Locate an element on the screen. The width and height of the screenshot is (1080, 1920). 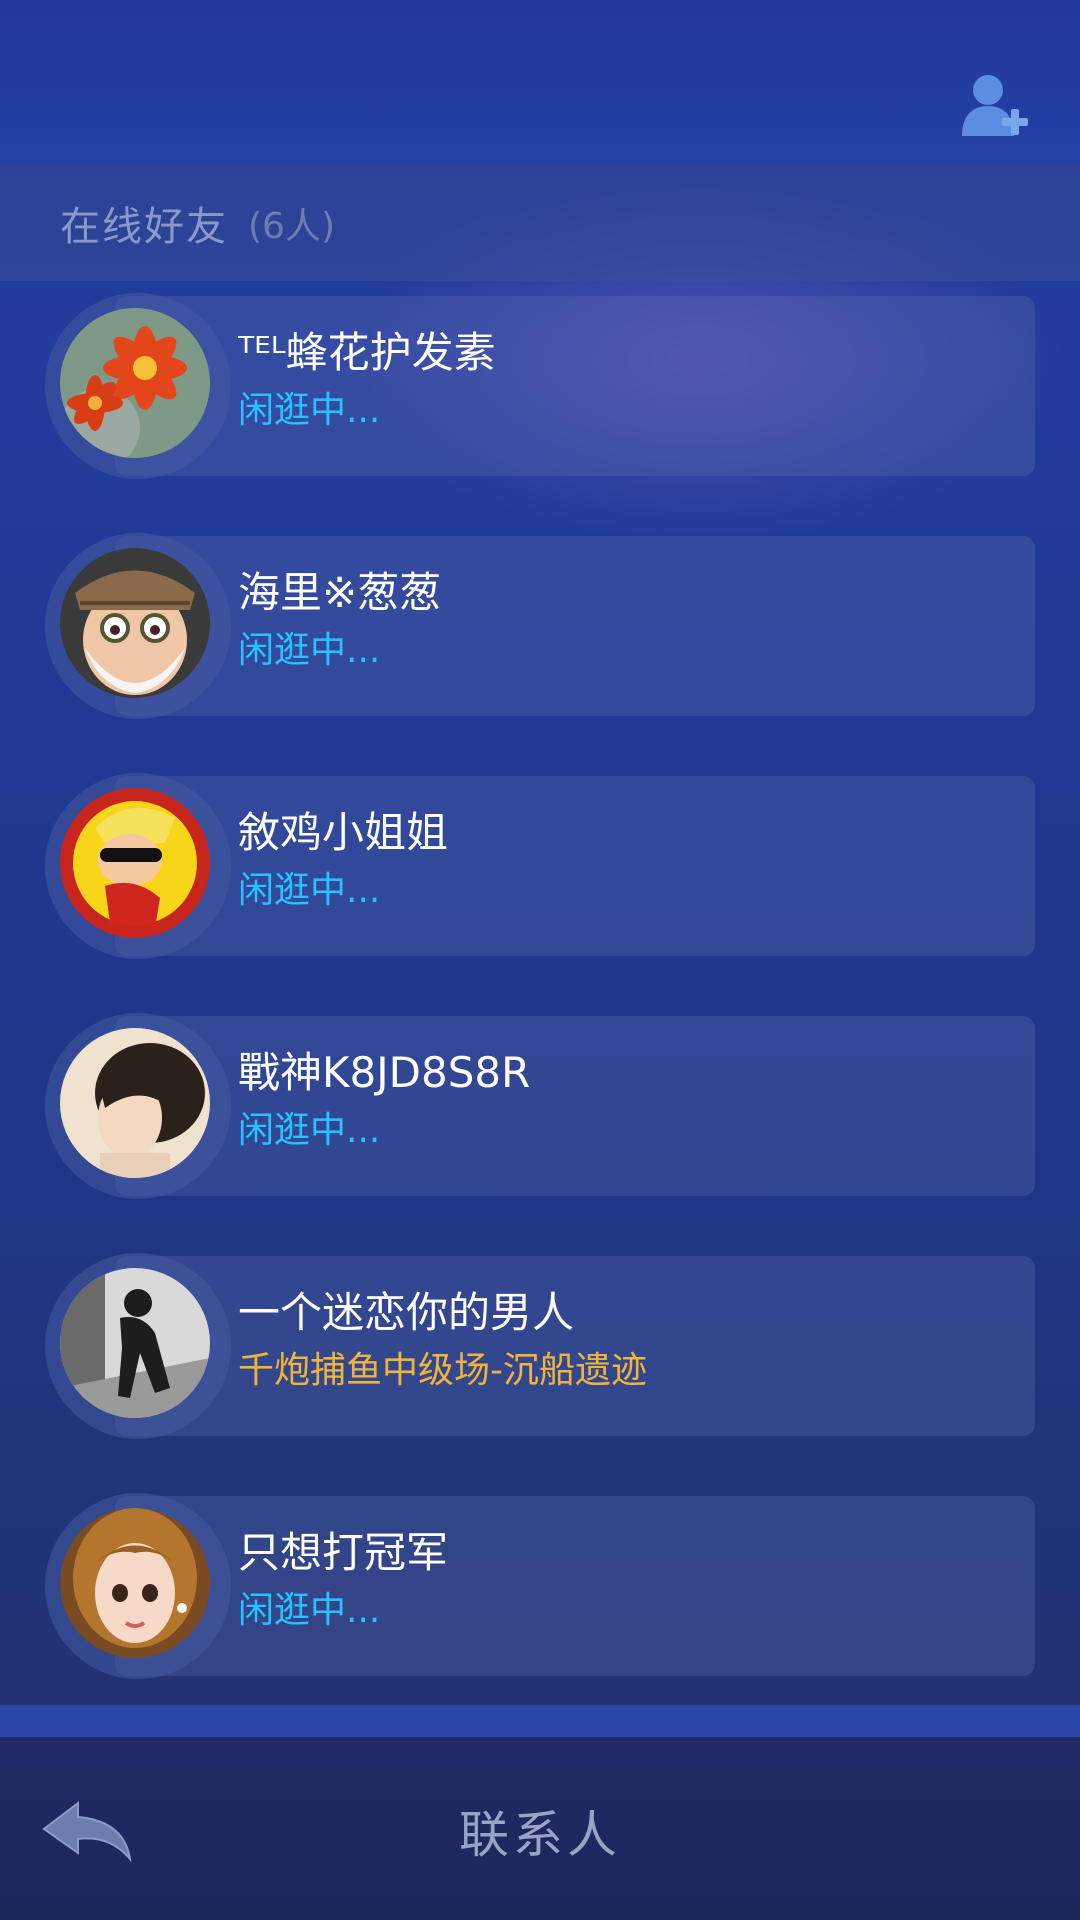
friend-name: 只想打冠军 is located at coordinates (343, 1552).